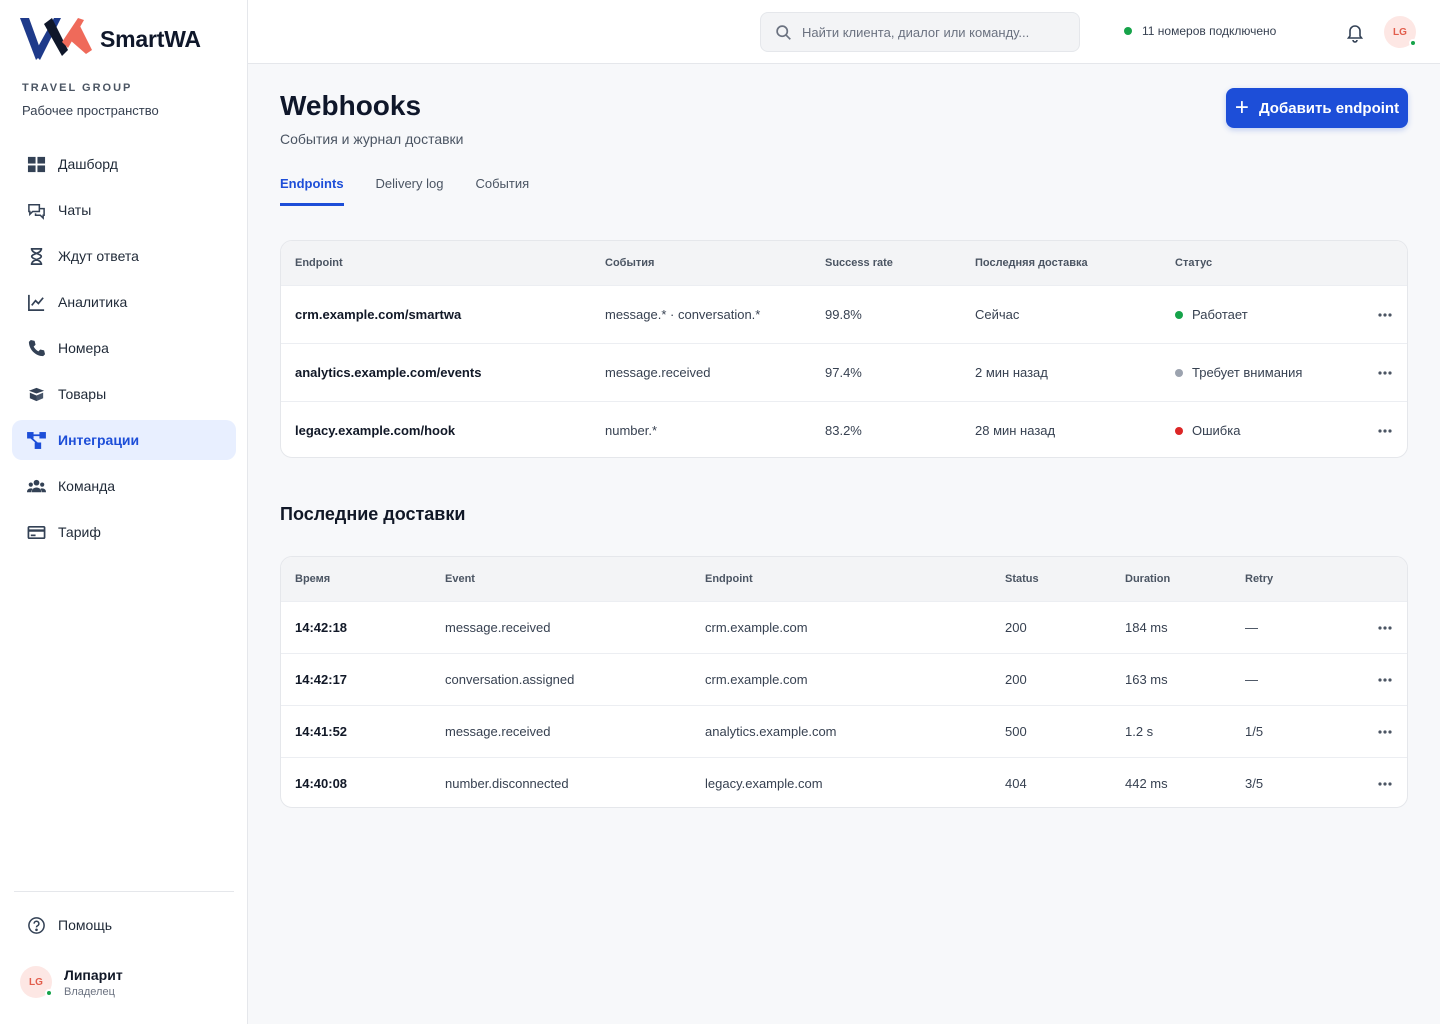 The image size is (1440, 1024). What do you see at coordinates (1194, 263) in the screenshot?
I see `header-status: Статус` at bounding box center [1194, 263].